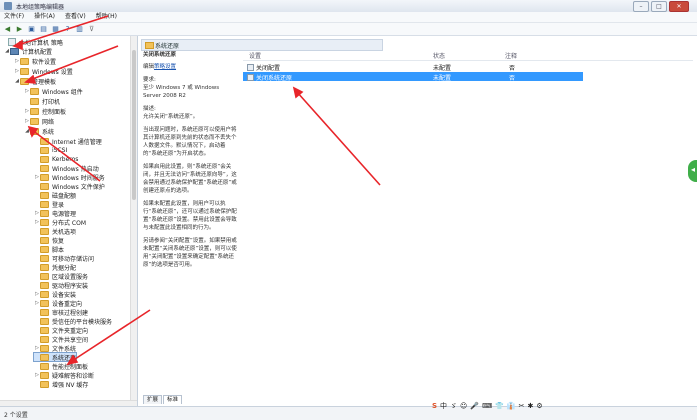  Describe the element at coordinates (463, 406) in the screenshot. I see `emoji-icon: ☺` at that location.